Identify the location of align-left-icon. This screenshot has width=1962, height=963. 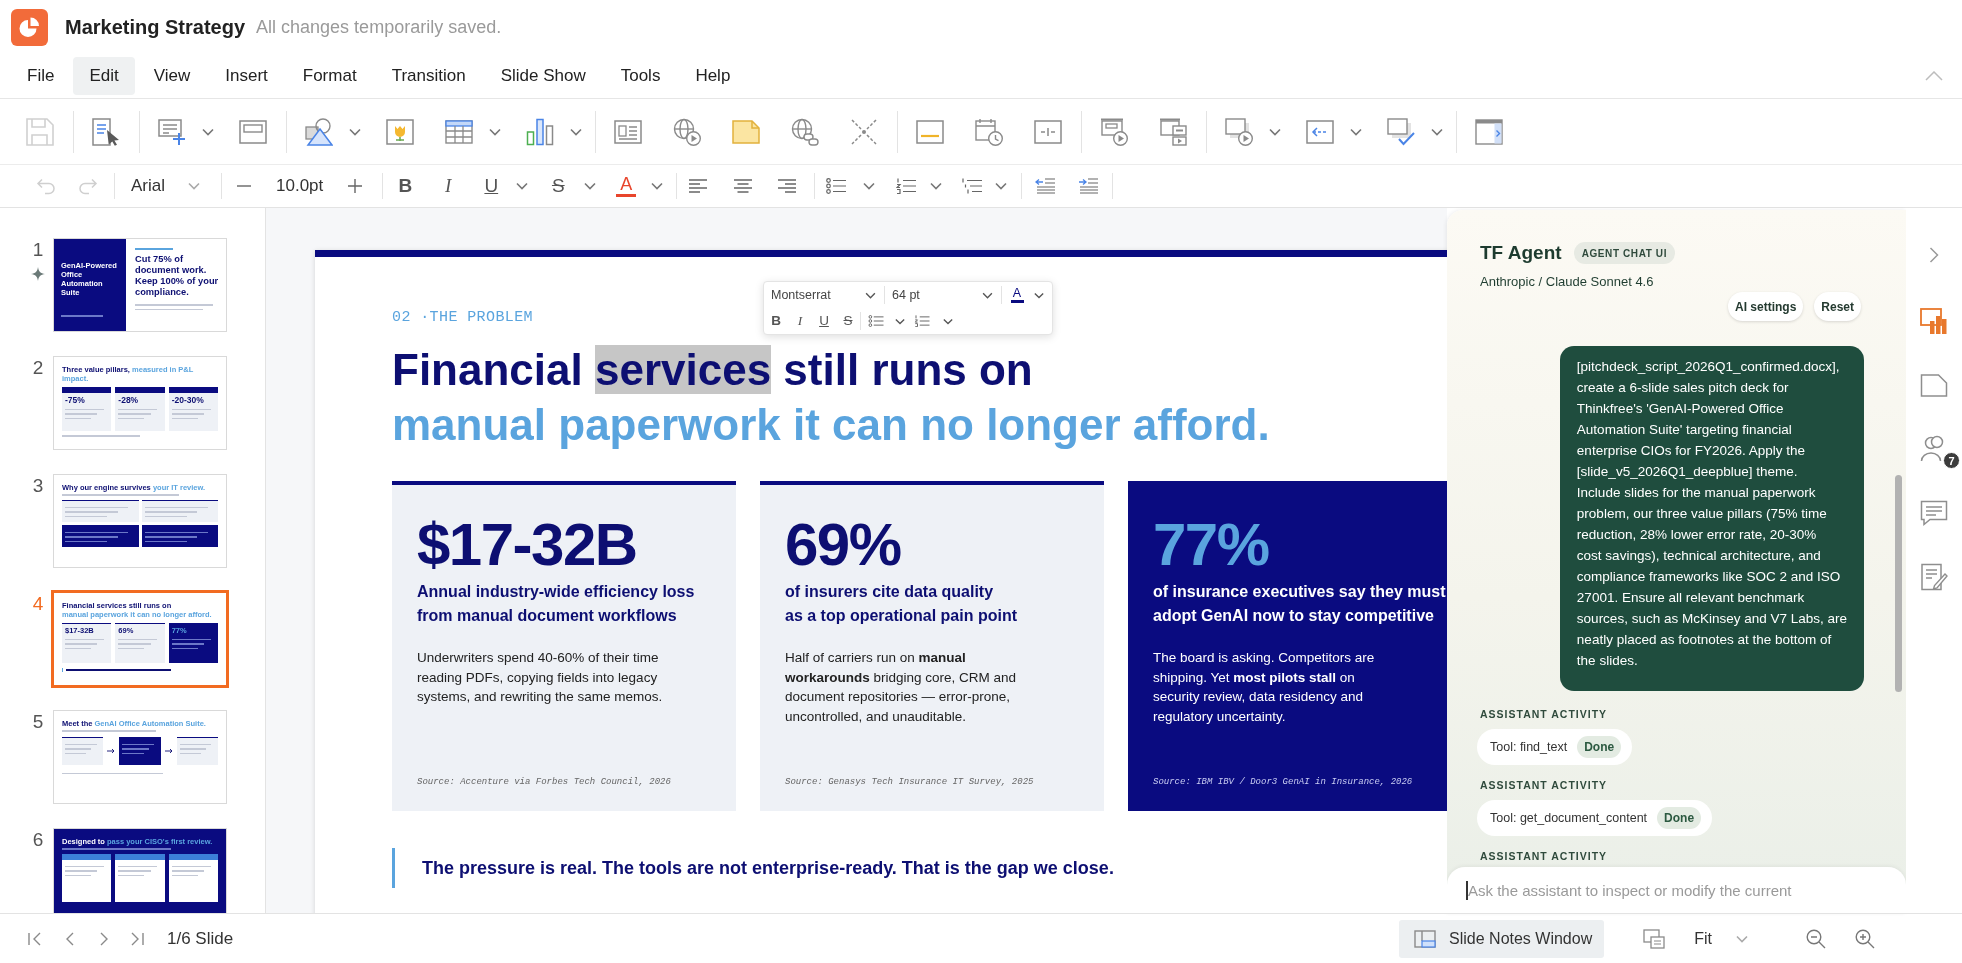
(698, 186).